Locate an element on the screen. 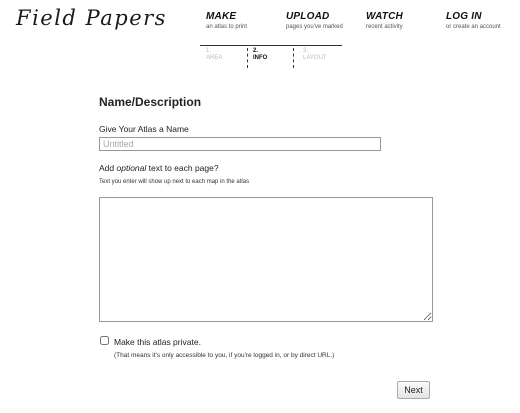  next-button: Next is located at coordinates (413, 390).